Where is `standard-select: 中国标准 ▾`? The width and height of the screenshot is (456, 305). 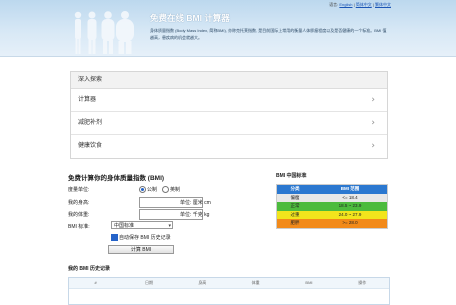
standard-select: 中国标准 ▾ is located at coordinates (142, 225).